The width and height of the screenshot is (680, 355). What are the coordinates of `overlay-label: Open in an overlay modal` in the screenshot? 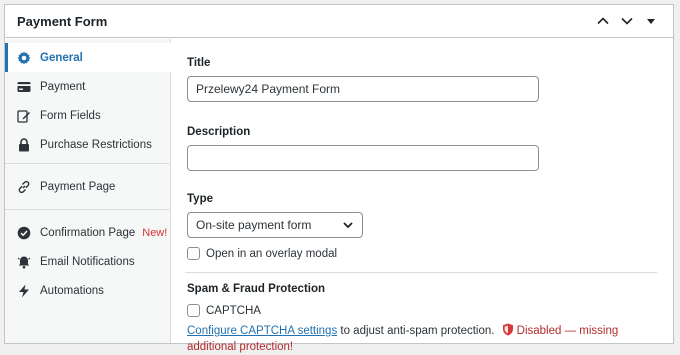 It's located at (272, 253).